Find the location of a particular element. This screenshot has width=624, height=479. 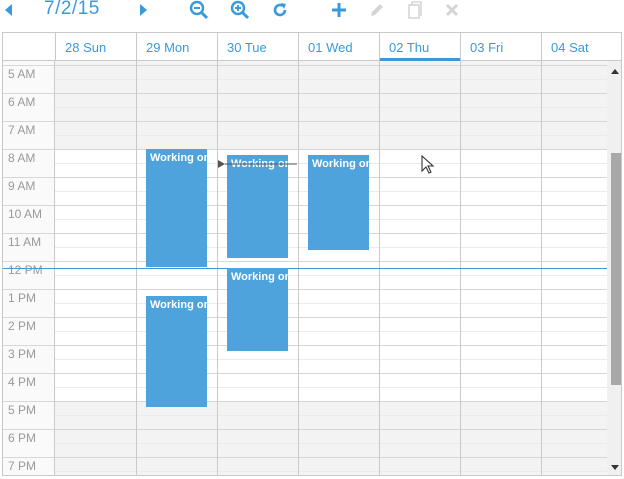

day-header-1: 29 Mon is located at coordinates (176, 46).